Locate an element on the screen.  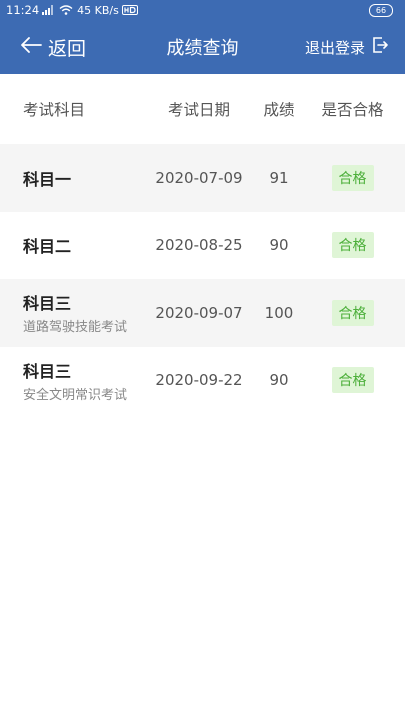
top-bar: 11:24 45 KB/s 66 返回 成绩查询 退出登录 is located at coordinates (202, 37).